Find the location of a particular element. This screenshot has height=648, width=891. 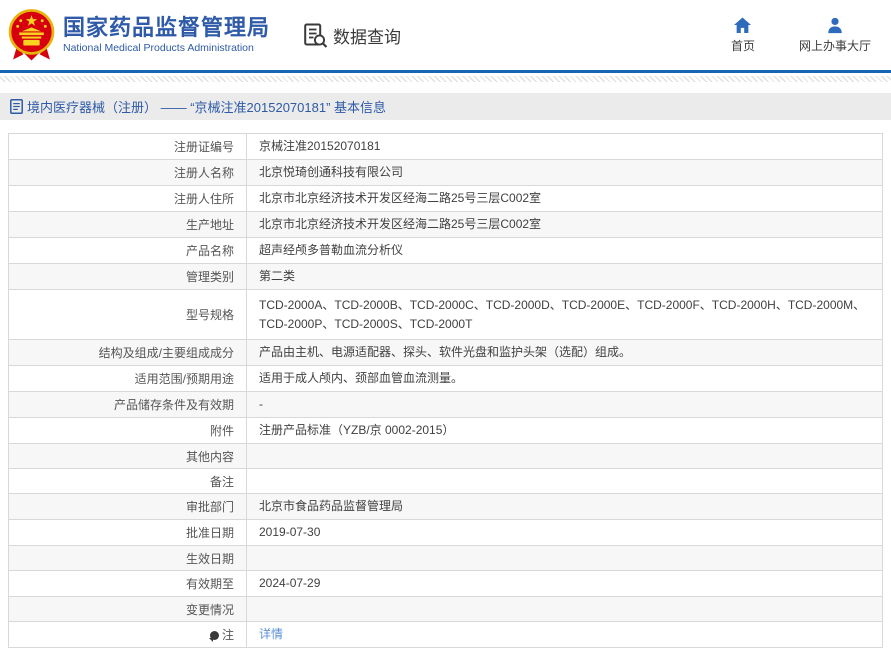

table-row: 其他内容 is located at coordinates (445, 456).